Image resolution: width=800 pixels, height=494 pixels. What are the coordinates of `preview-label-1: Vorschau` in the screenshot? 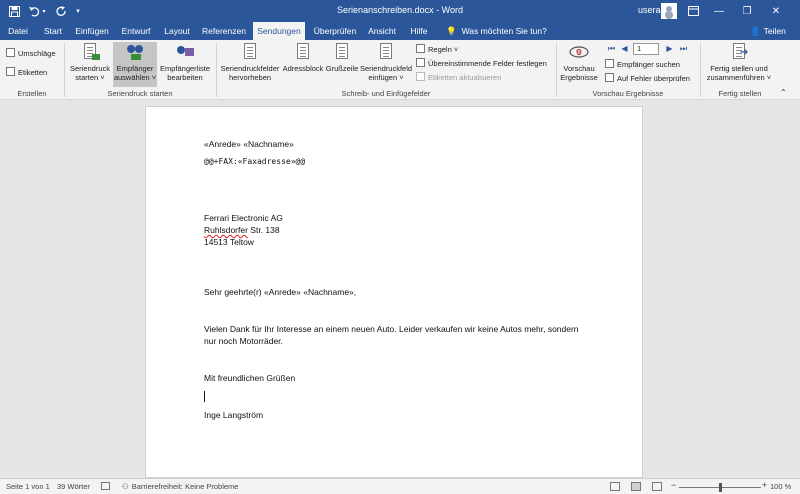 It's located at (579, 68).